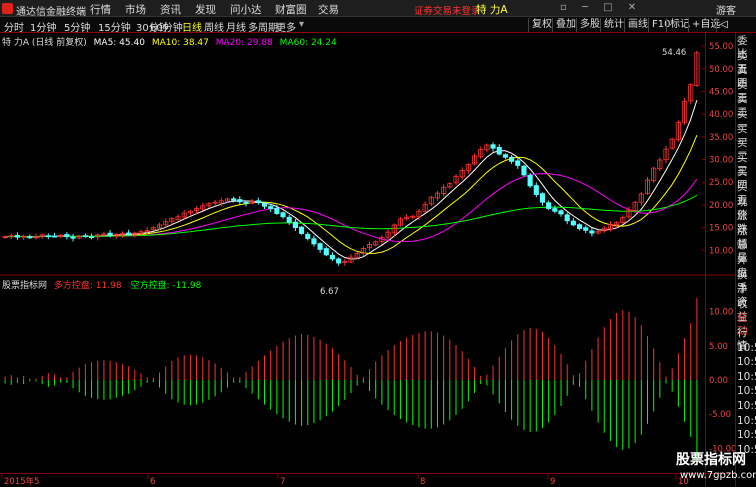 The width and height of the screenshot is (756, 487). What do you see at coordinates (447, 10) in the screenshot?
I see `login-notice: 证券交易未登录` at bounding box center [447, 10].